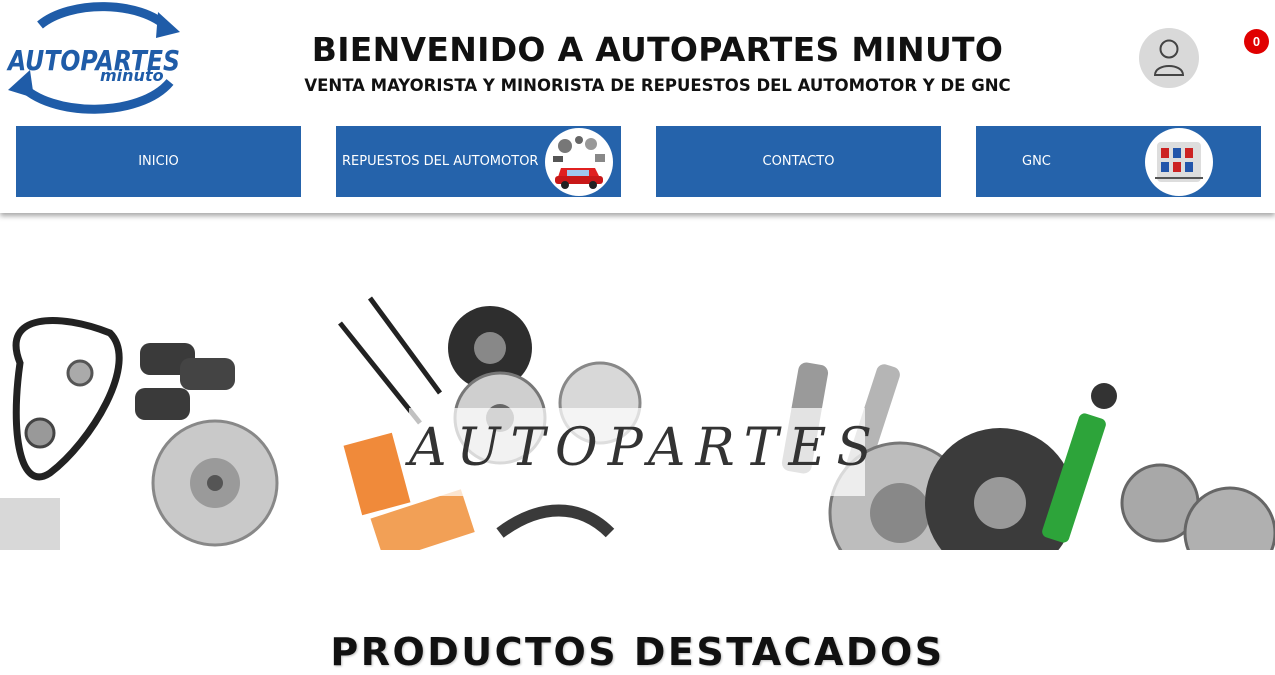 This screenshot has width=1275, height=675. I want to click on car-parts-thumbnail, so click(579, 162).